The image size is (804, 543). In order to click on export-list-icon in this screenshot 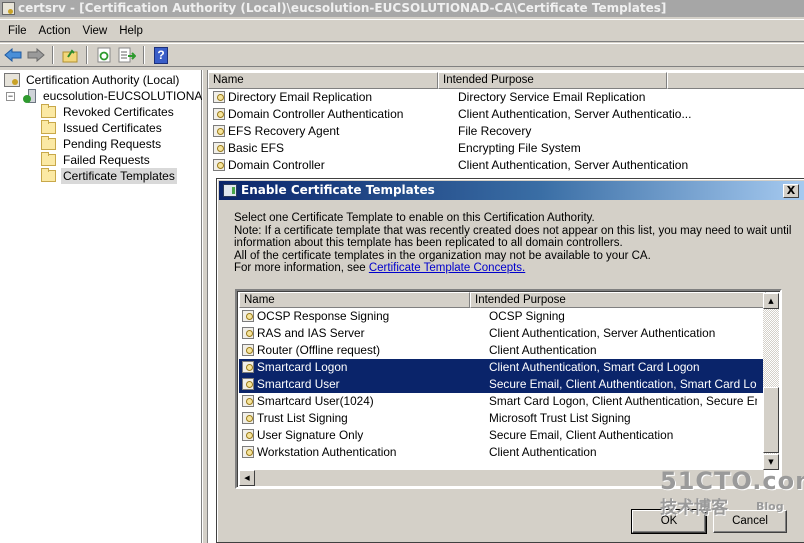, I will do `click(127, 55)`.